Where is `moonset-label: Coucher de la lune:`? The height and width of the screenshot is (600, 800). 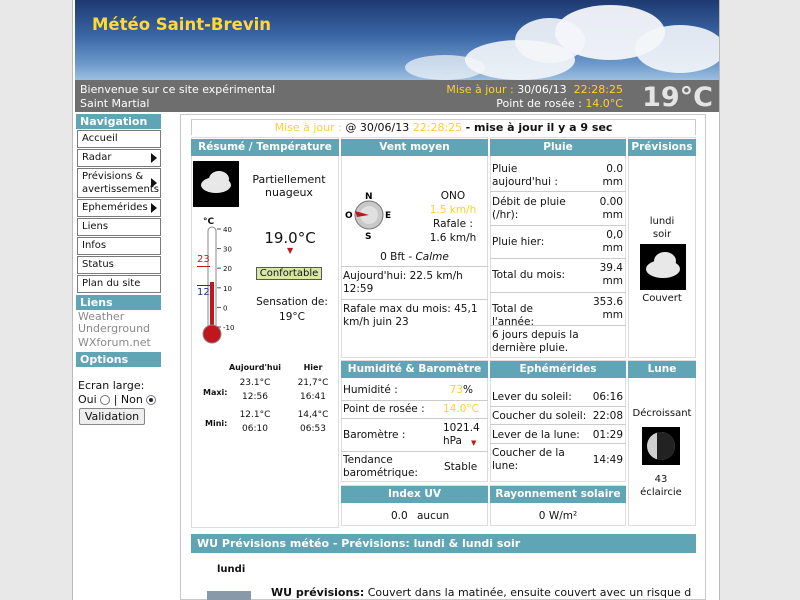 moonset-label: Coucher de la lune: is located at coordinates (528, 459).